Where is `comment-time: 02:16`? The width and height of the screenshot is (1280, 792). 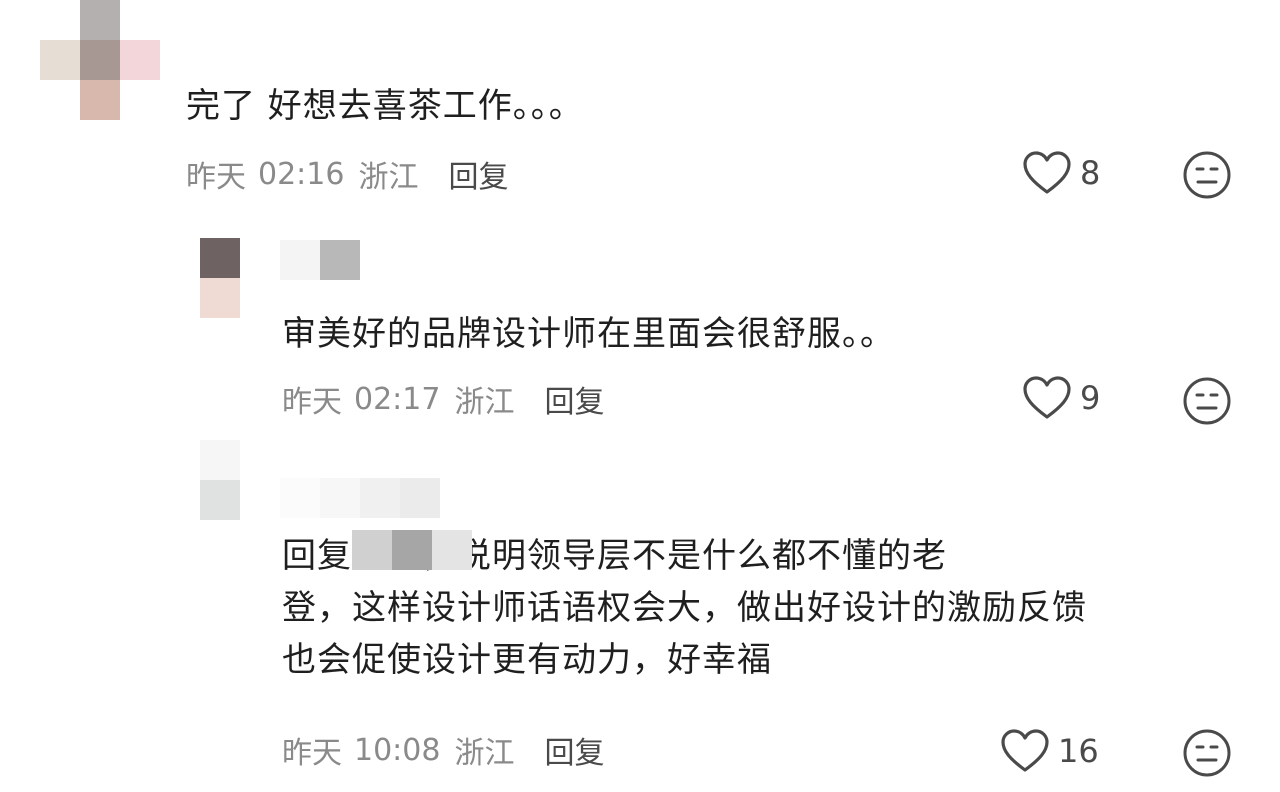
comment-time: 02:16 is located at coordinates (301, 174).